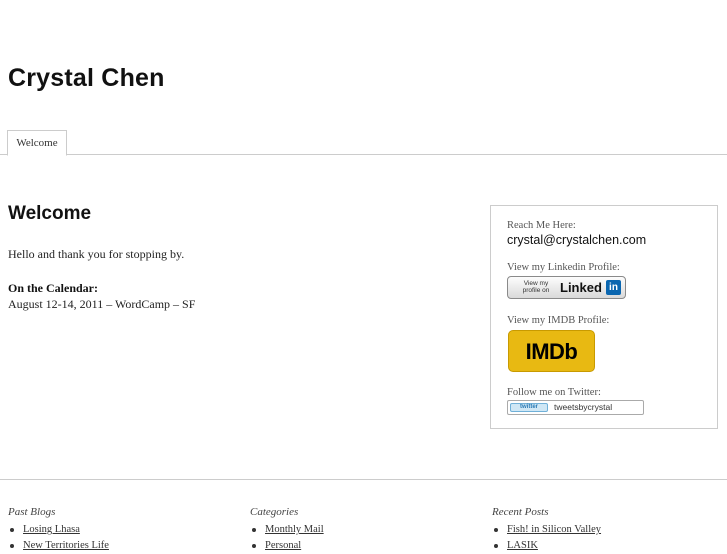  I want to click on intro-text: Hello and thank you for stopping by., so click(96, 254).